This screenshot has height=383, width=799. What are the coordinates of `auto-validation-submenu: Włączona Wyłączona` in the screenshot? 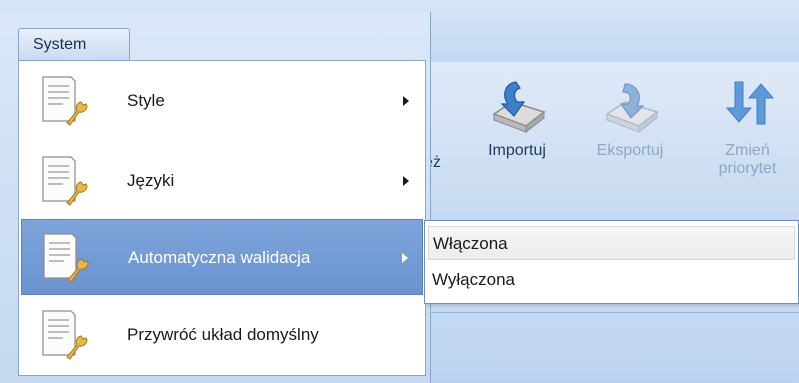 It's located at (611, 262).